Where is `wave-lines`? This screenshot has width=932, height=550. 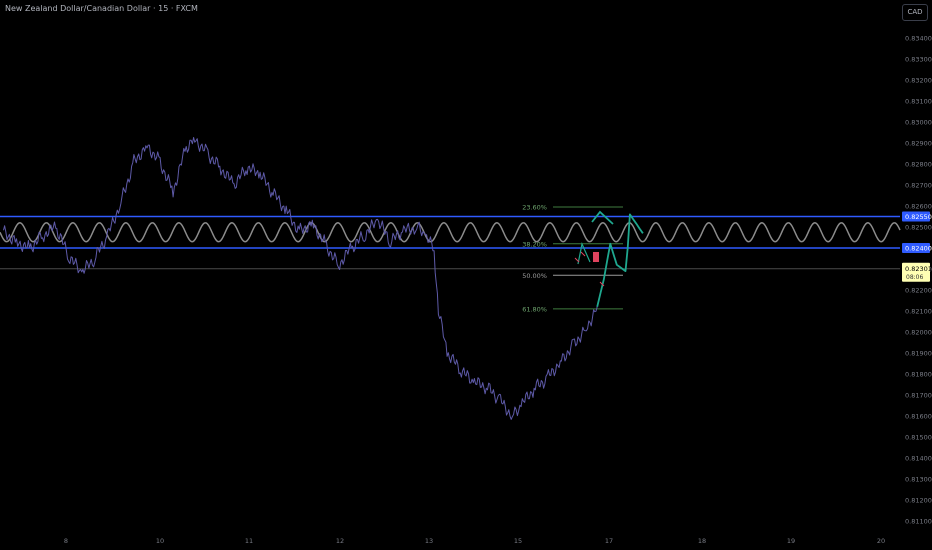 wave-lines is located at coordinates (584, 253).